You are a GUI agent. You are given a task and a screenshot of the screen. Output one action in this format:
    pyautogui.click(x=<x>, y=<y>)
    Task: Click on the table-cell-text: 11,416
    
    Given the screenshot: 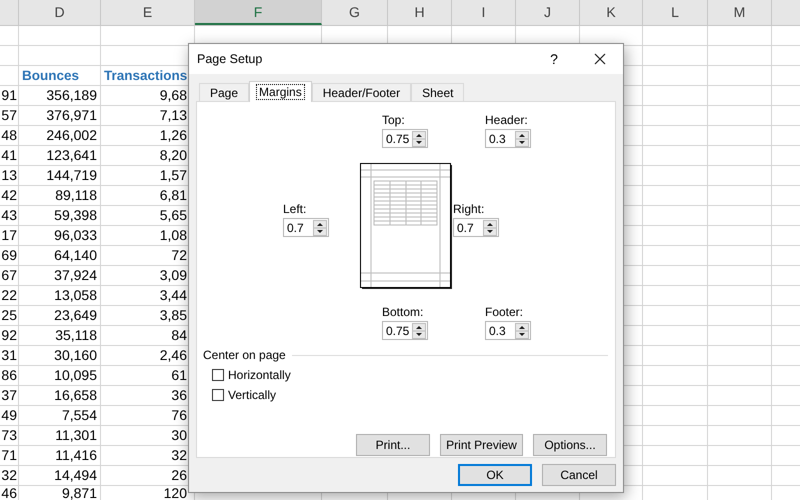 What is the action you would take?
    pyautogui.click(x=76, y=455)
    